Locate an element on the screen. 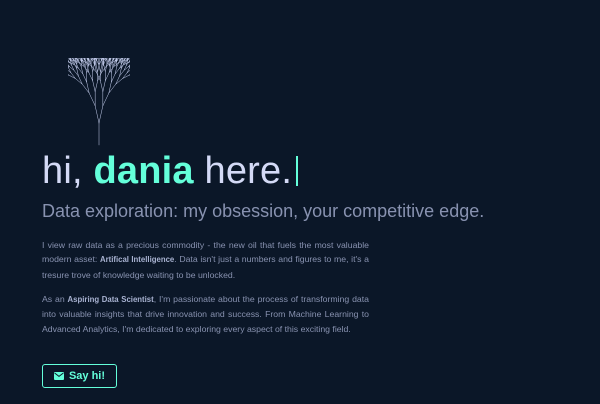 The image size is (600, 404). p1-highlight: Artifical Intelligence is located at coordinates (137, 260).